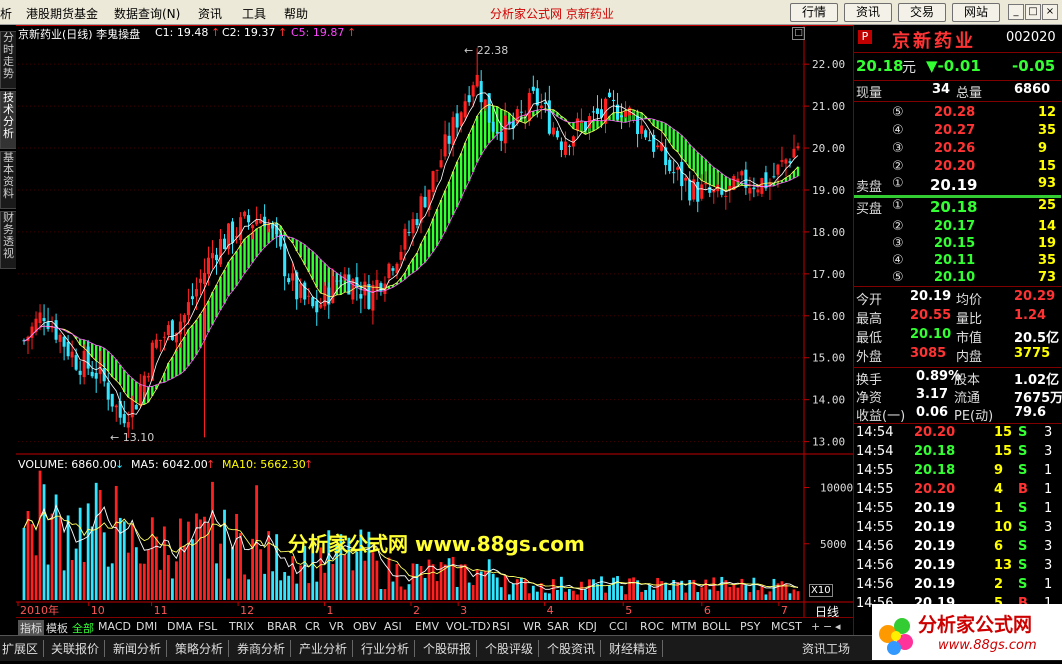 The image size is (1062, 664). I want to click on bottom-tab-4: 券商分析, so click(264, 648).